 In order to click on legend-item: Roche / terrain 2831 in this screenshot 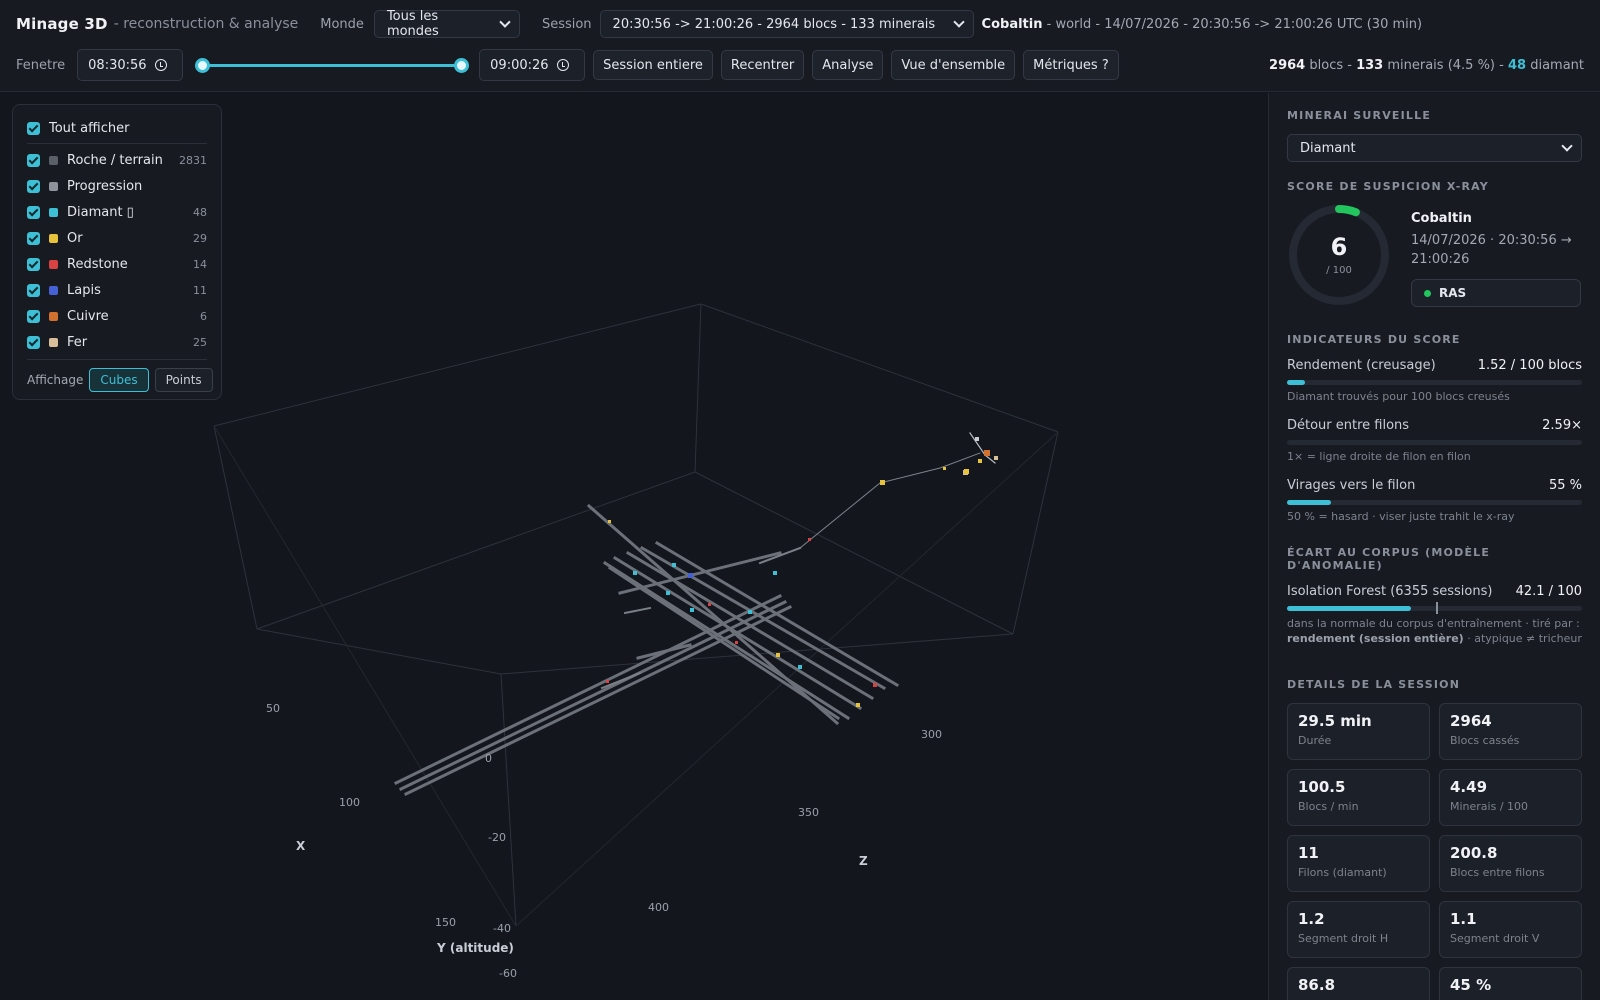, I will do `click(117, 160)`.